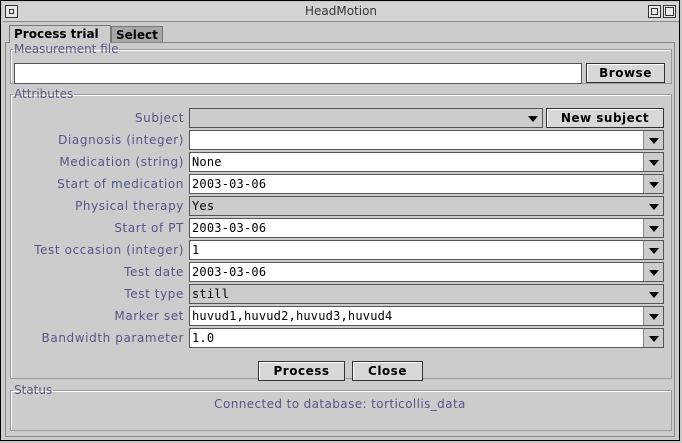 The height and width of the screenshot is (443, 682). I want to click on measurement-file-legend: Measurement file, so click(66, 49).